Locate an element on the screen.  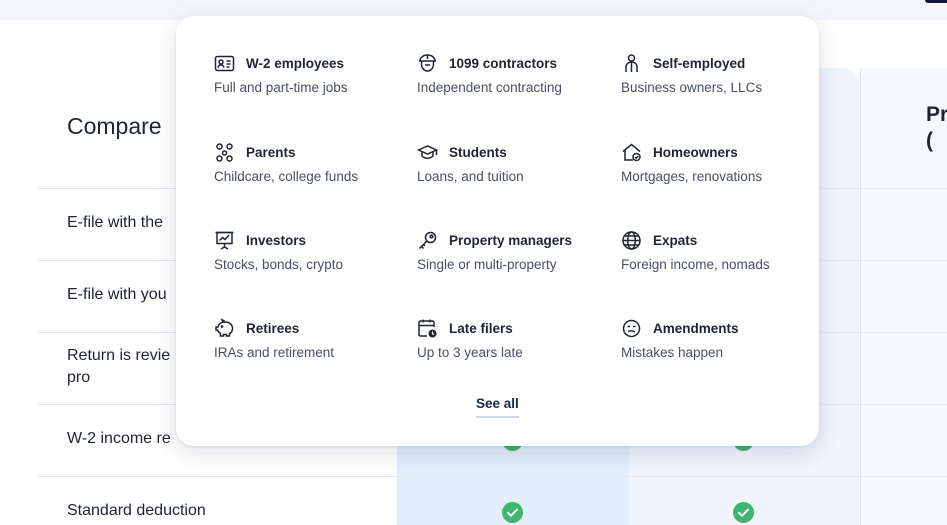
row-divider is located at coordinates (492, 476).